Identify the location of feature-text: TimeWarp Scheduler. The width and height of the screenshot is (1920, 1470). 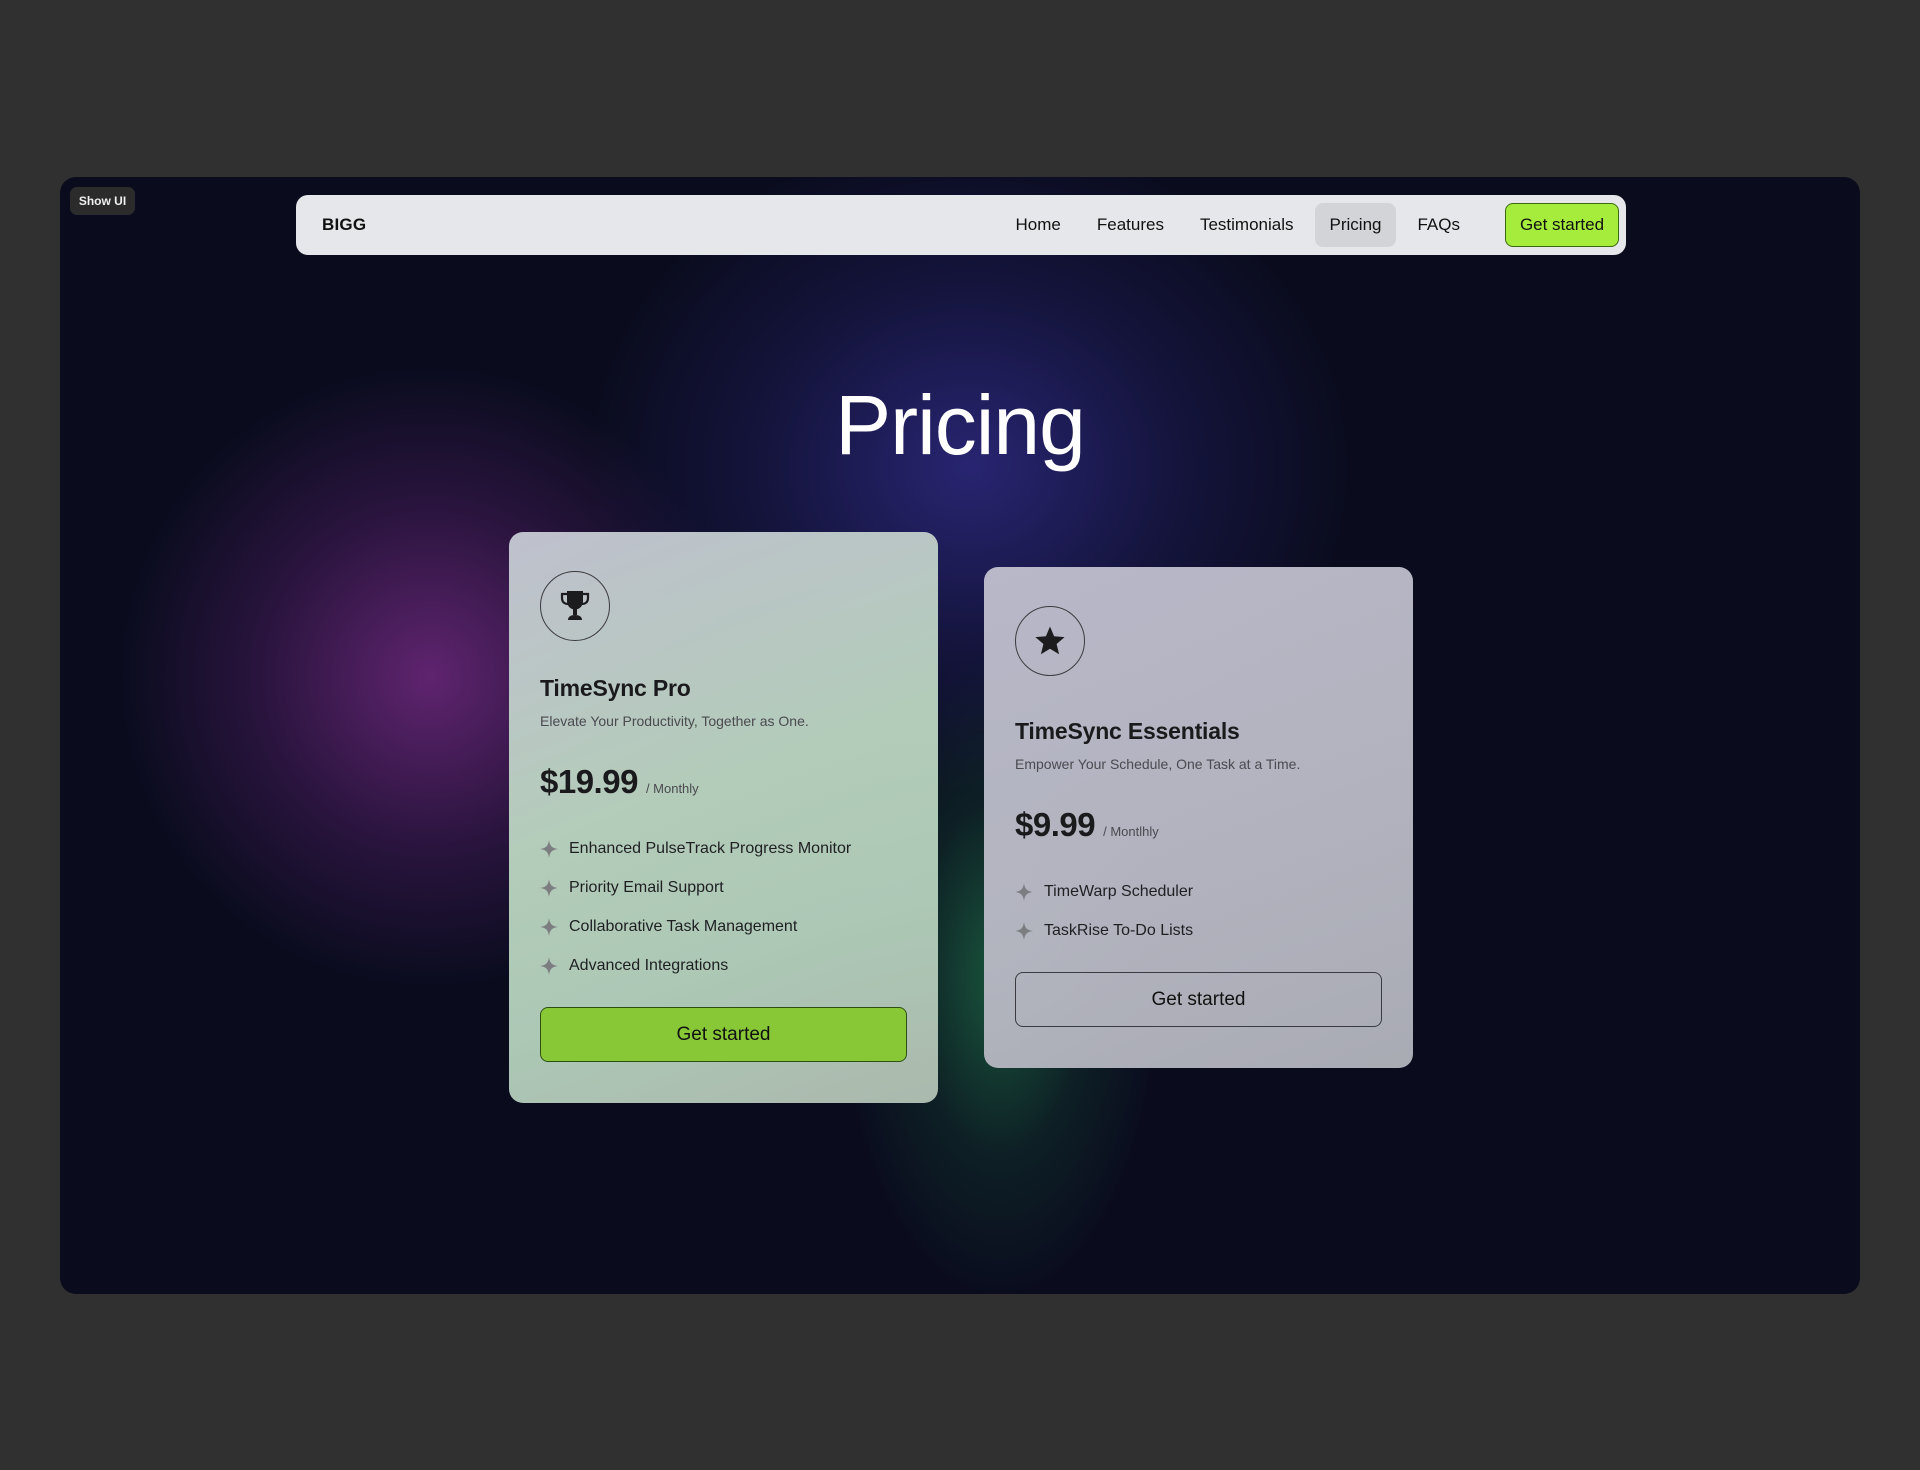
(1119, 891).